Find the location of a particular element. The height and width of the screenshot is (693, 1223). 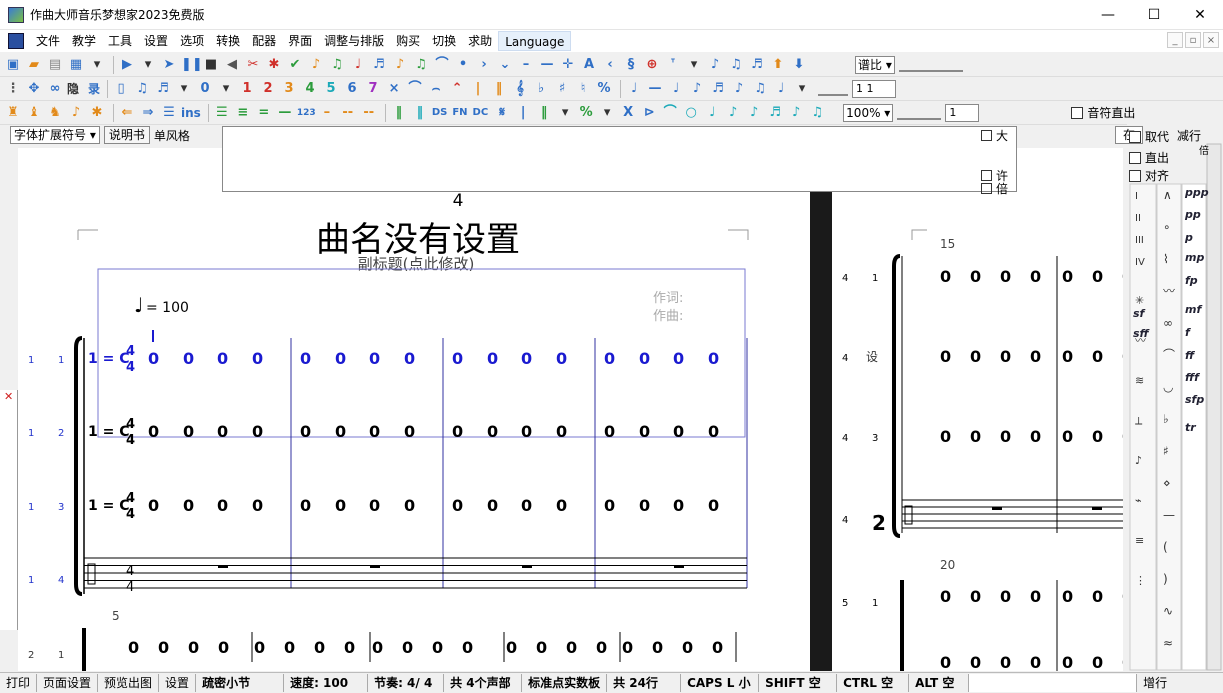

arrow-right-icon: ⇒ is located at coordinates (148, 113).